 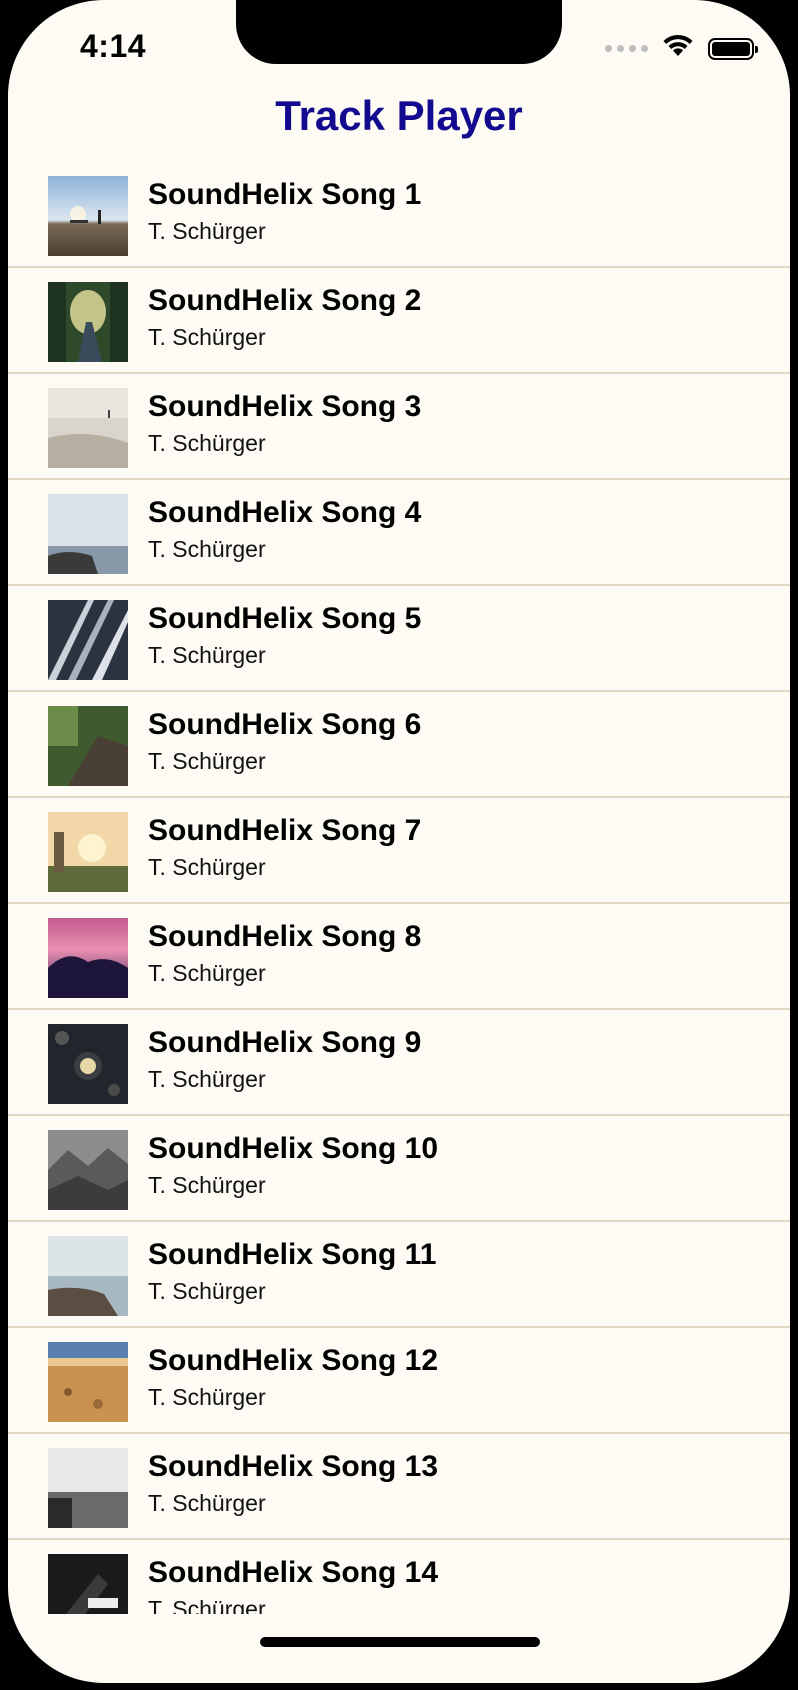 What do you see at coordinates (399, 639) in the screenshot?
I see `track-row: SoundHelix Song 5 T. Schürger` at bounding box center [399, 639].